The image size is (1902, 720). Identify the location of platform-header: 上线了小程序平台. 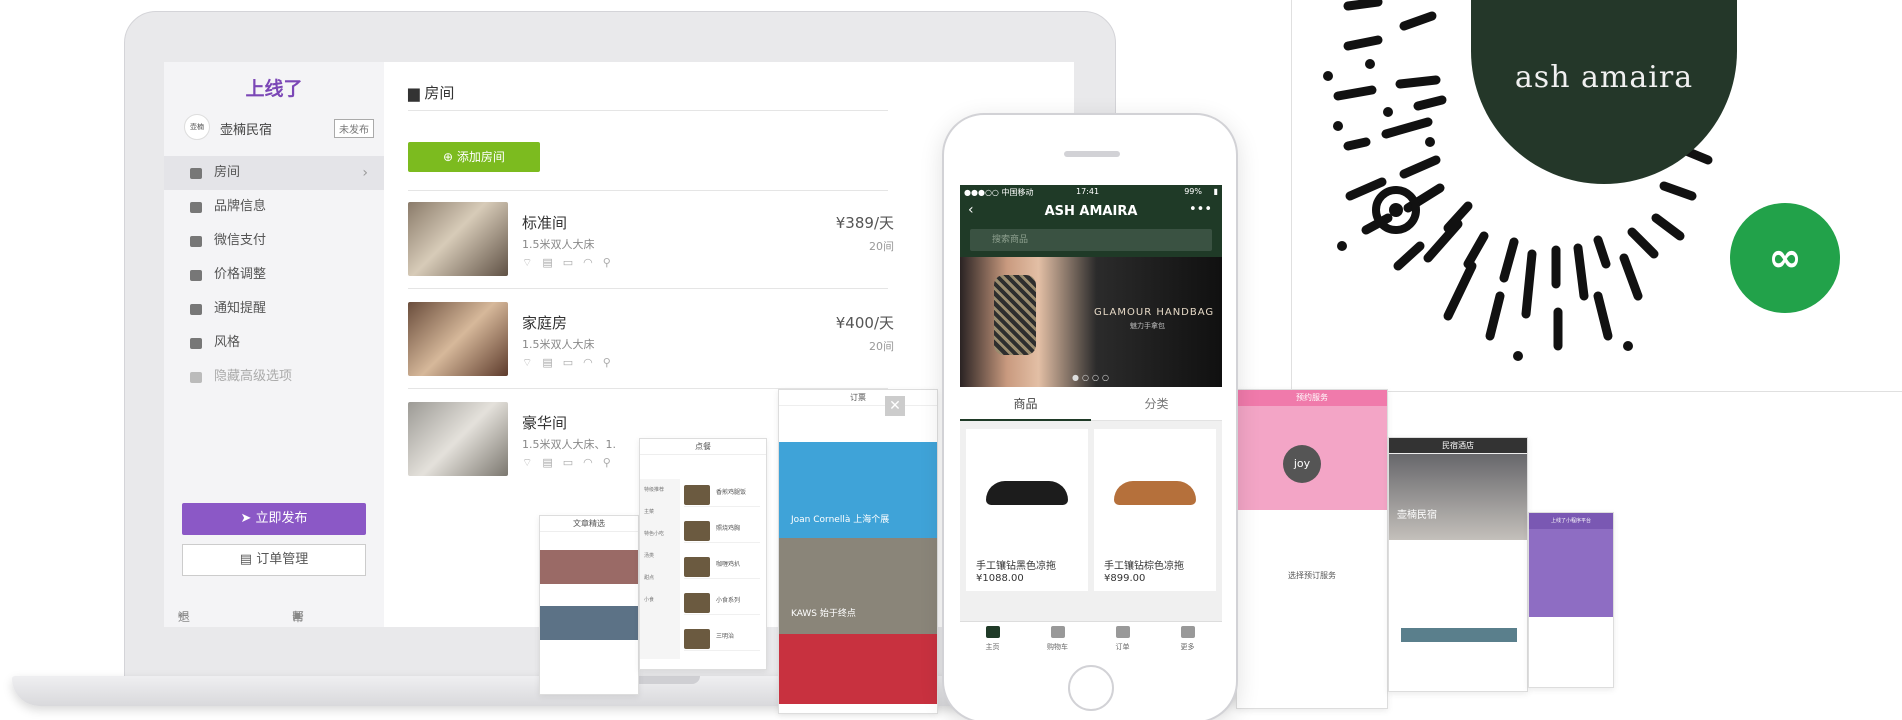
(1571, 565).